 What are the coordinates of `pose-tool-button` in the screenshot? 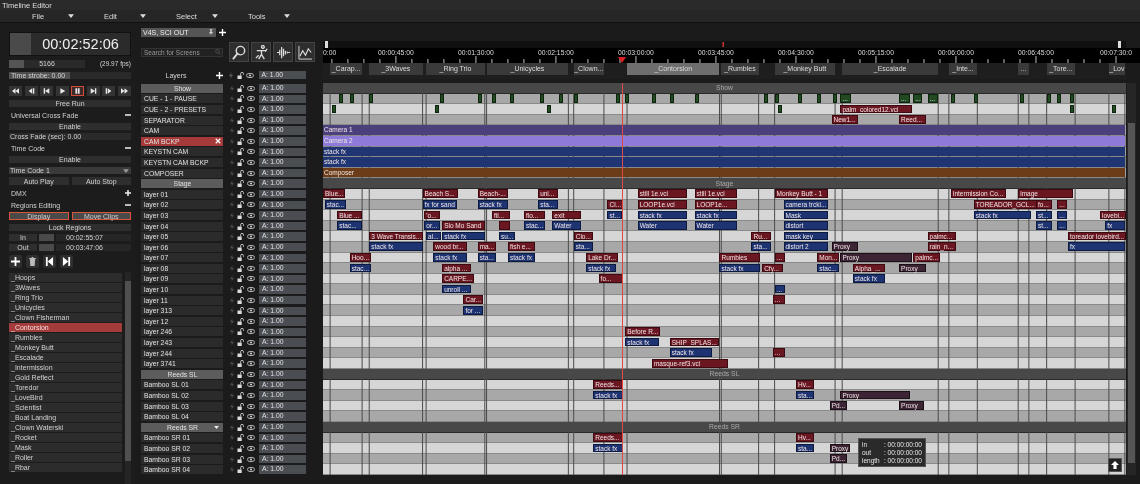 It's located at (261, 52).